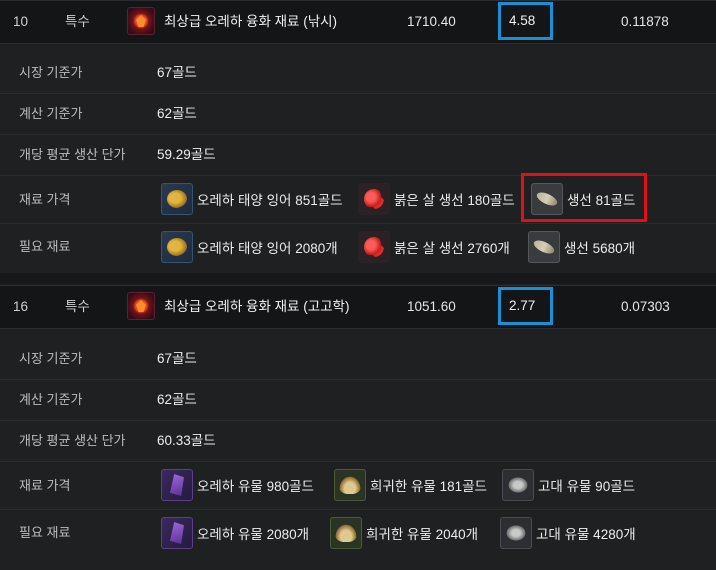 The height and width of the screenshot is (570, 716). What do you see at coordinates (600, 248) in the screenshot?
I see `material-need-text: 생선 5680개` at bounding box center [600, 248].